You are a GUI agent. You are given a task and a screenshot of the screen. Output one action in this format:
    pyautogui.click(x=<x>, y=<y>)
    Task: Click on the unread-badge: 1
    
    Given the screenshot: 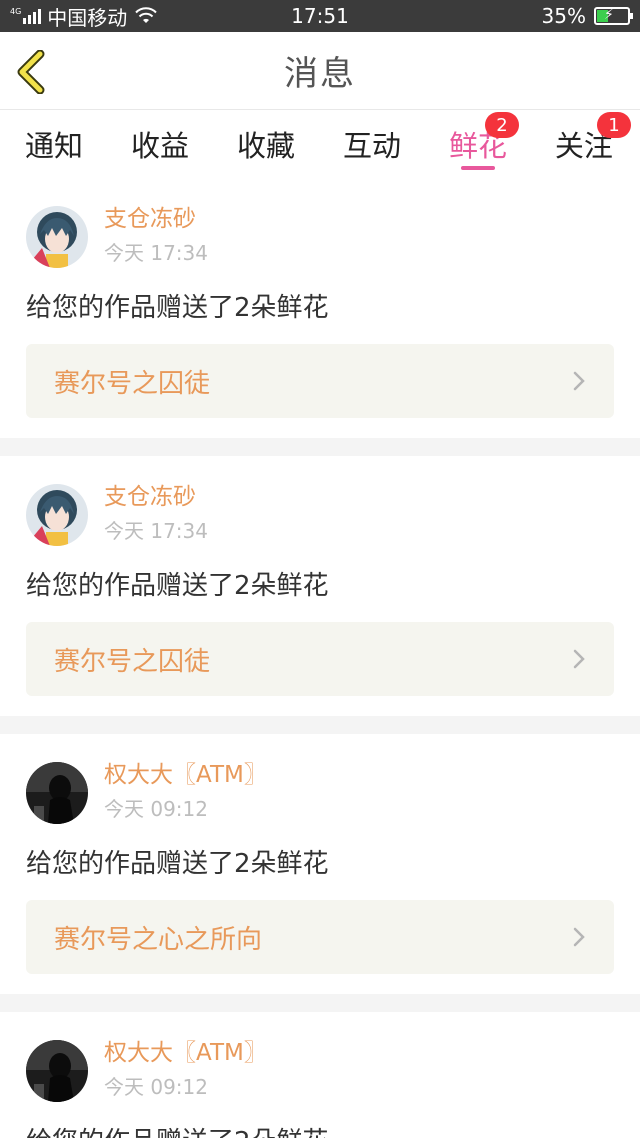 What is the action you would take?
    pyautogui.click(x=613, y=125)
    